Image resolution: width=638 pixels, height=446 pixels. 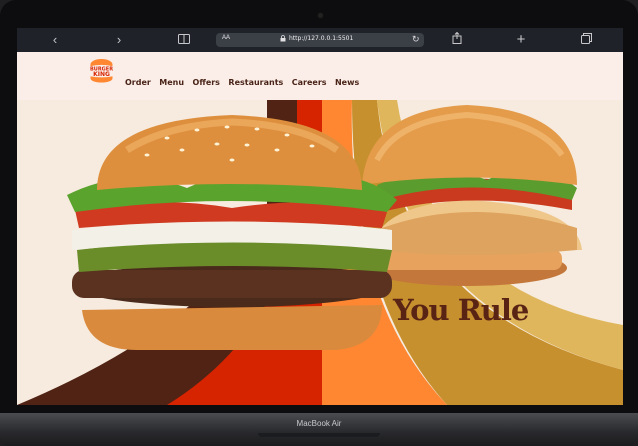 I want to click on hero-tagline: You Rule, so click(x=461, y=310).